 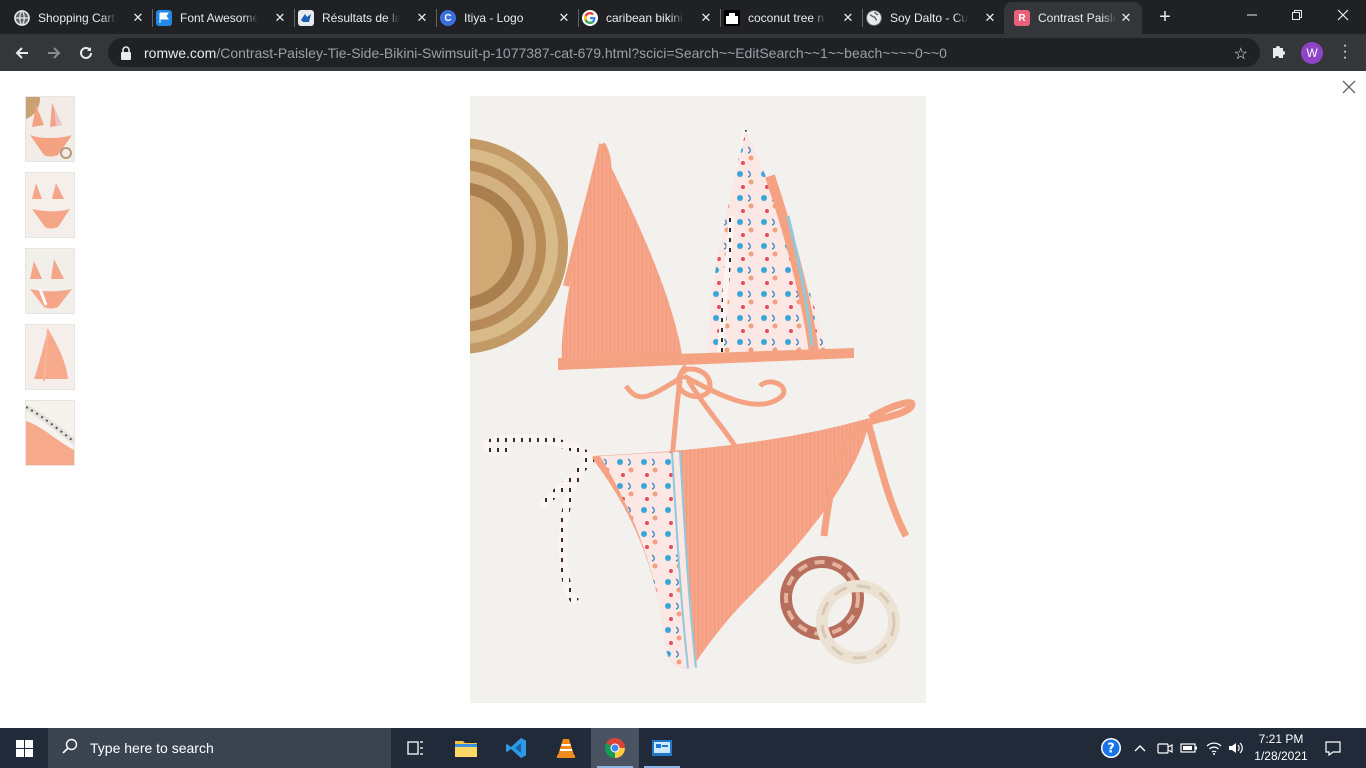 I want to click on minimize-window-button, so click(x=1252, y=15).